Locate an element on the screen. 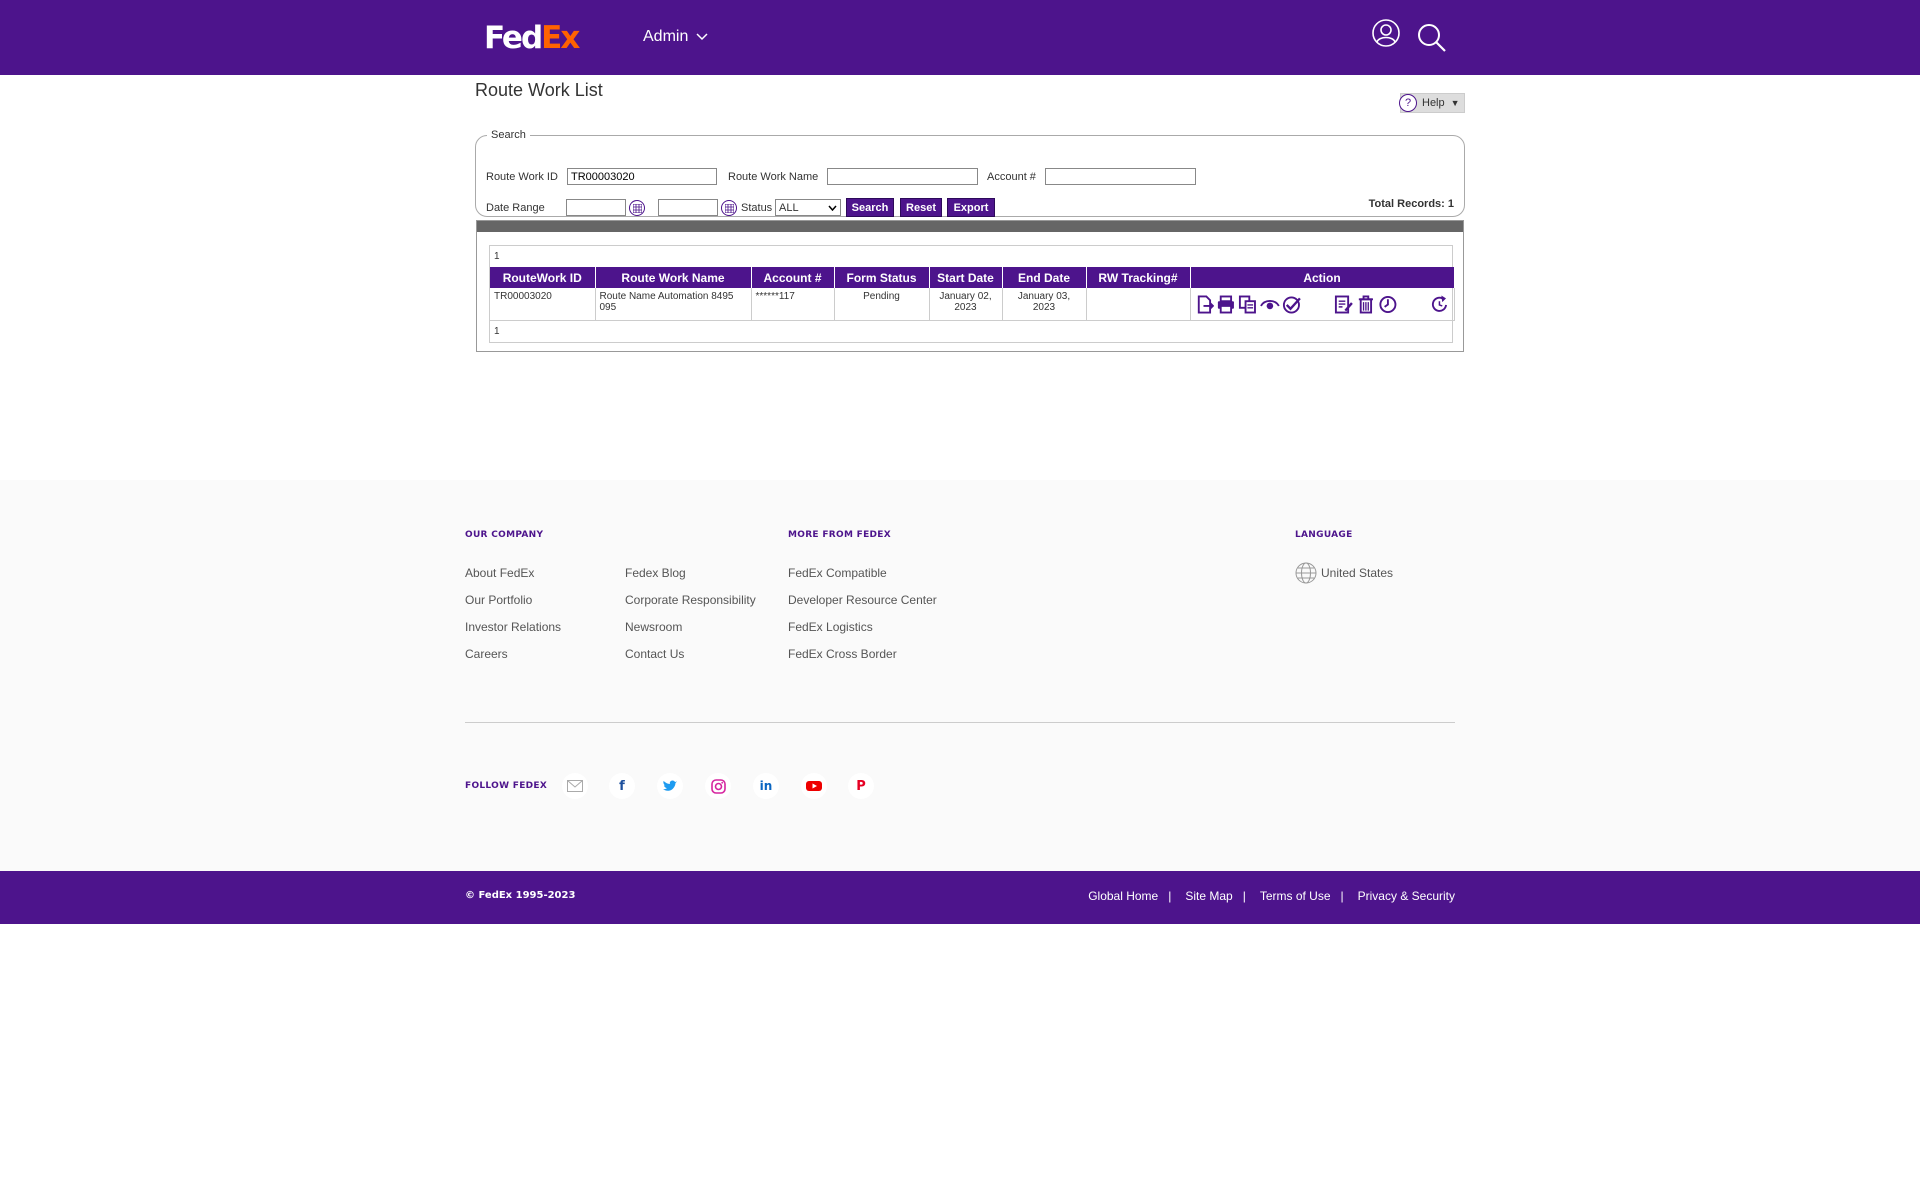 The image size is (1920, 1200). footer-link: FedEx Compatible is located at coordinates (837, 573).